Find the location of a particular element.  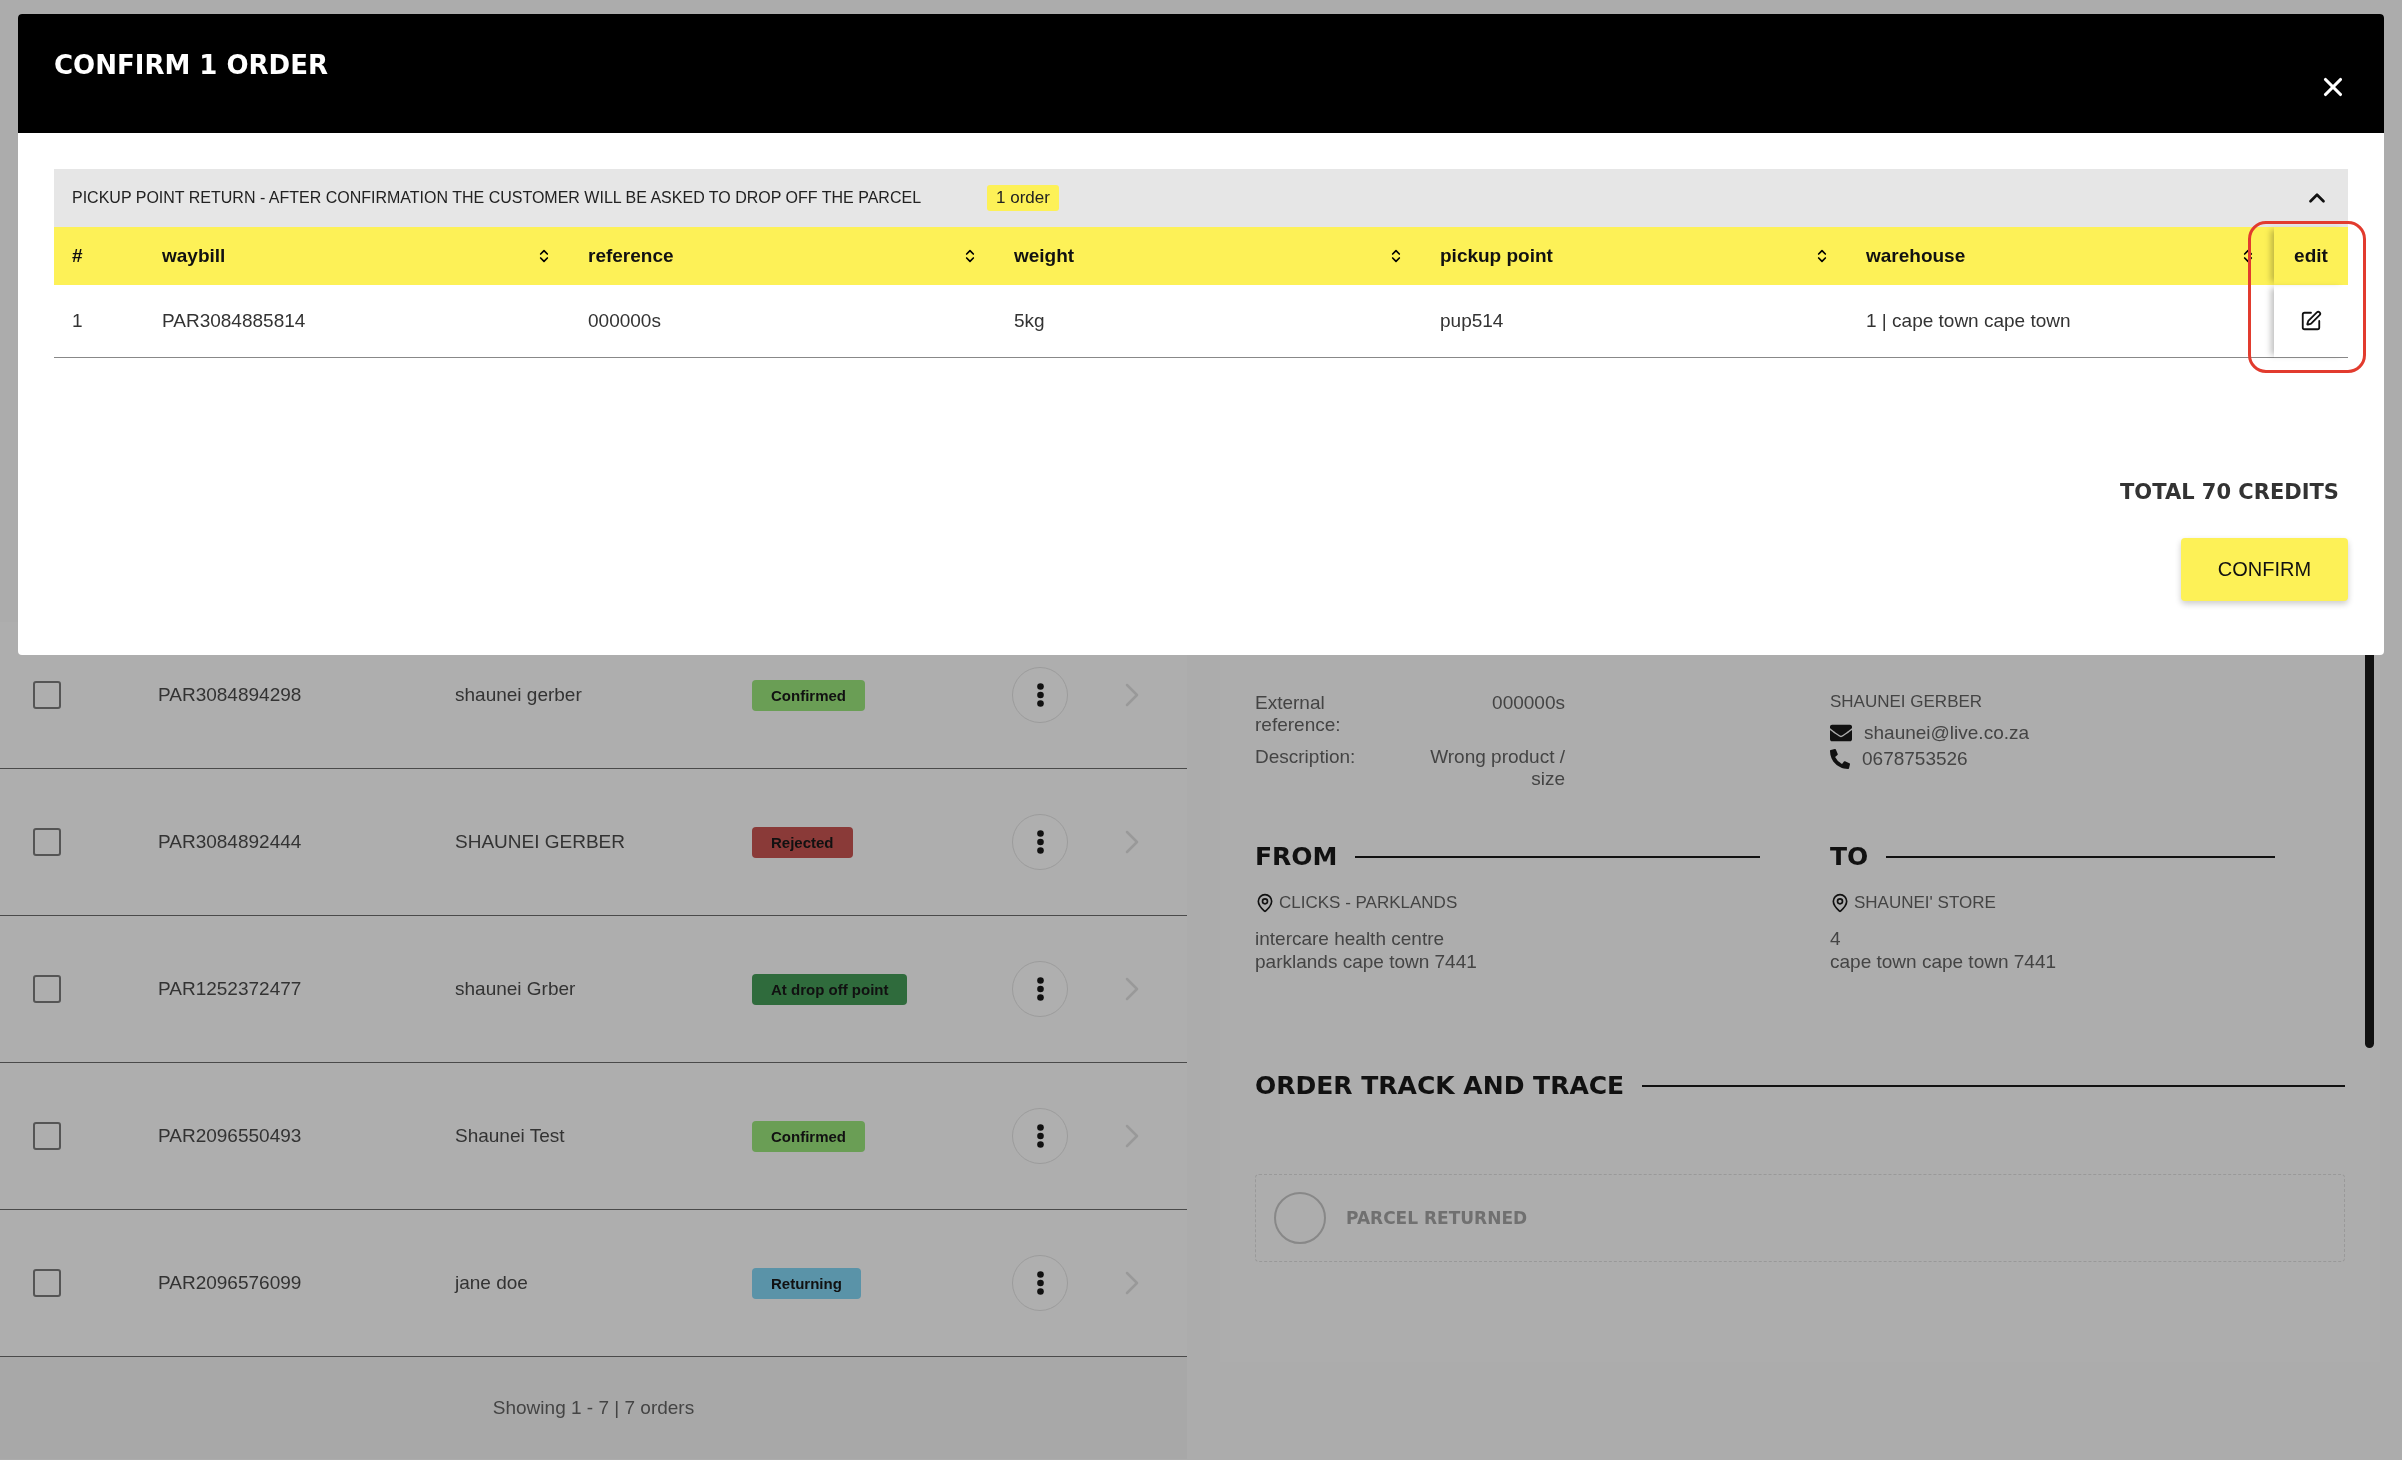

status-badge: Returning is located at coordinates (806, 1283).